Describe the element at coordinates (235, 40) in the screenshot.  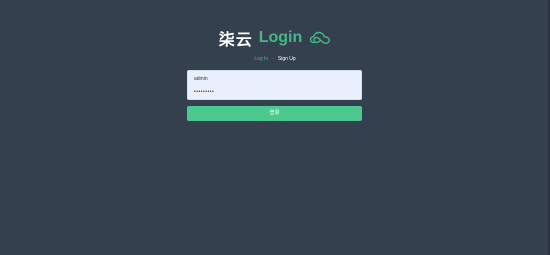
I see `brand-chinese-text: 柒云` at that location.